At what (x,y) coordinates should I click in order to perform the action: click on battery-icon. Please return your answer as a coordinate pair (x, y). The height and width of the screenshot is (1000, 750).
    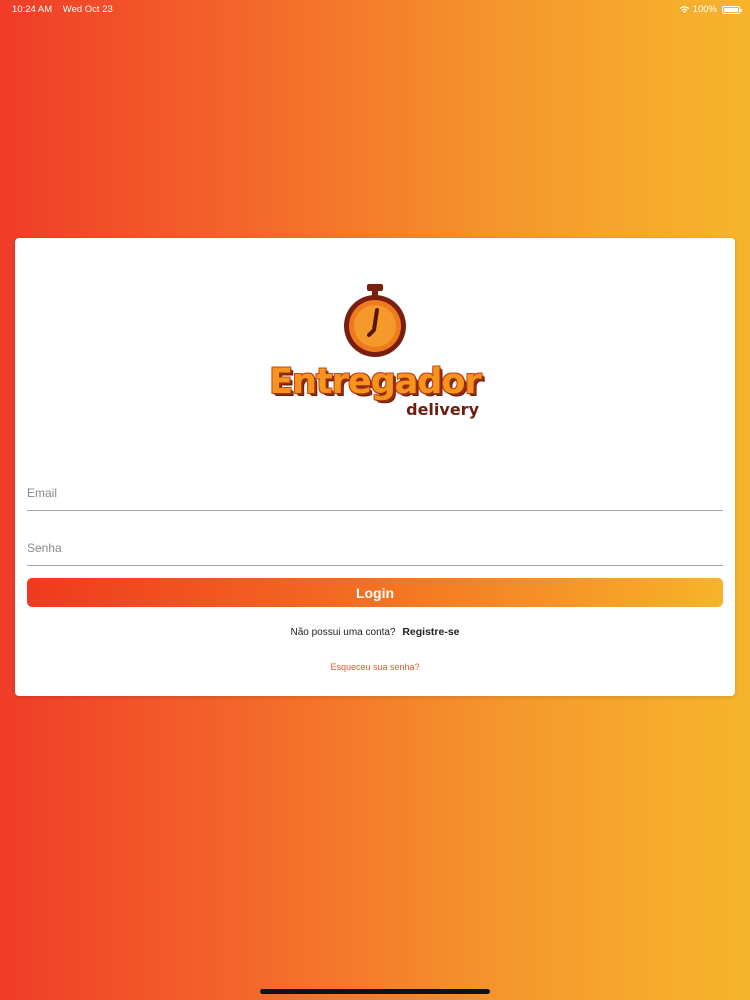
    Looking at the image, I should click on (732, 9).